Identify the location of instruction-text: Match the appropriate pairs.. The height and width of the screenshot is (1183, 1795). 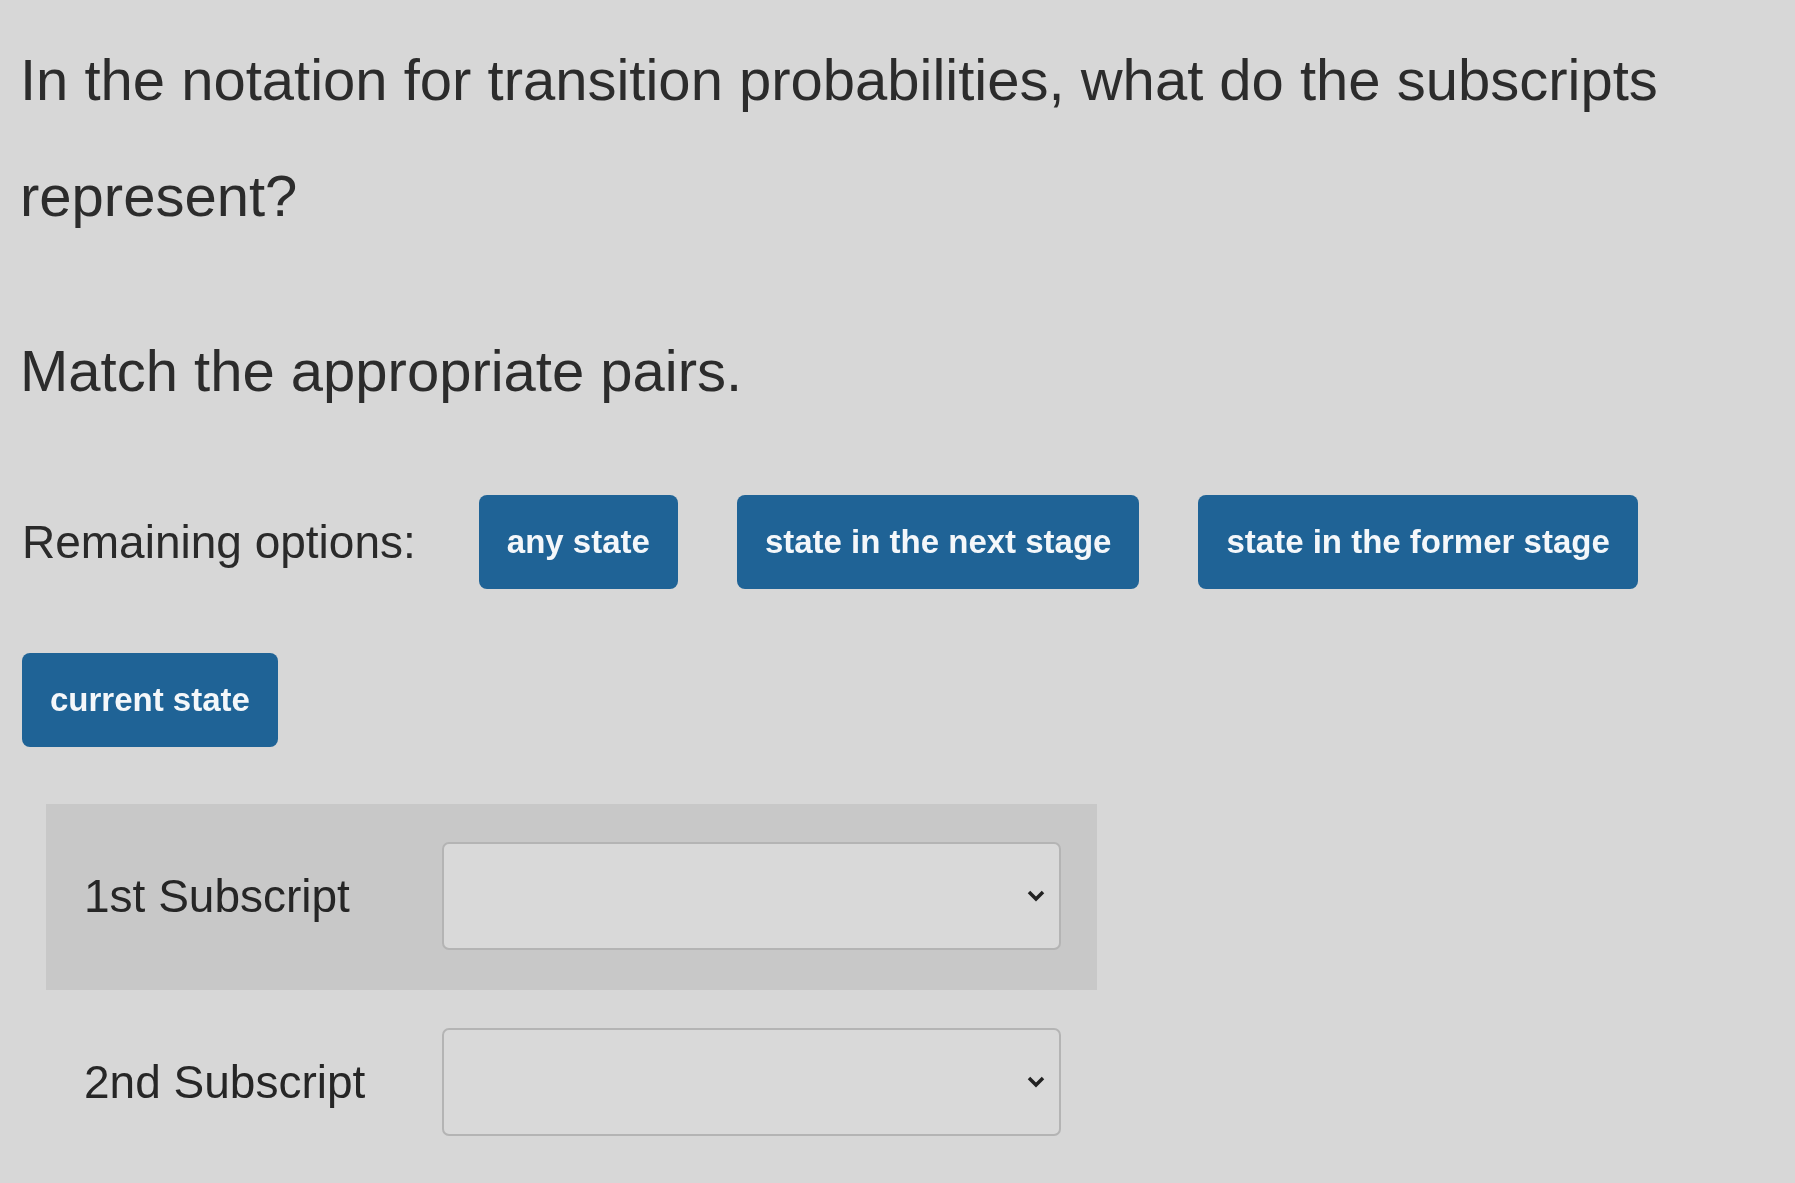
(382, 371).